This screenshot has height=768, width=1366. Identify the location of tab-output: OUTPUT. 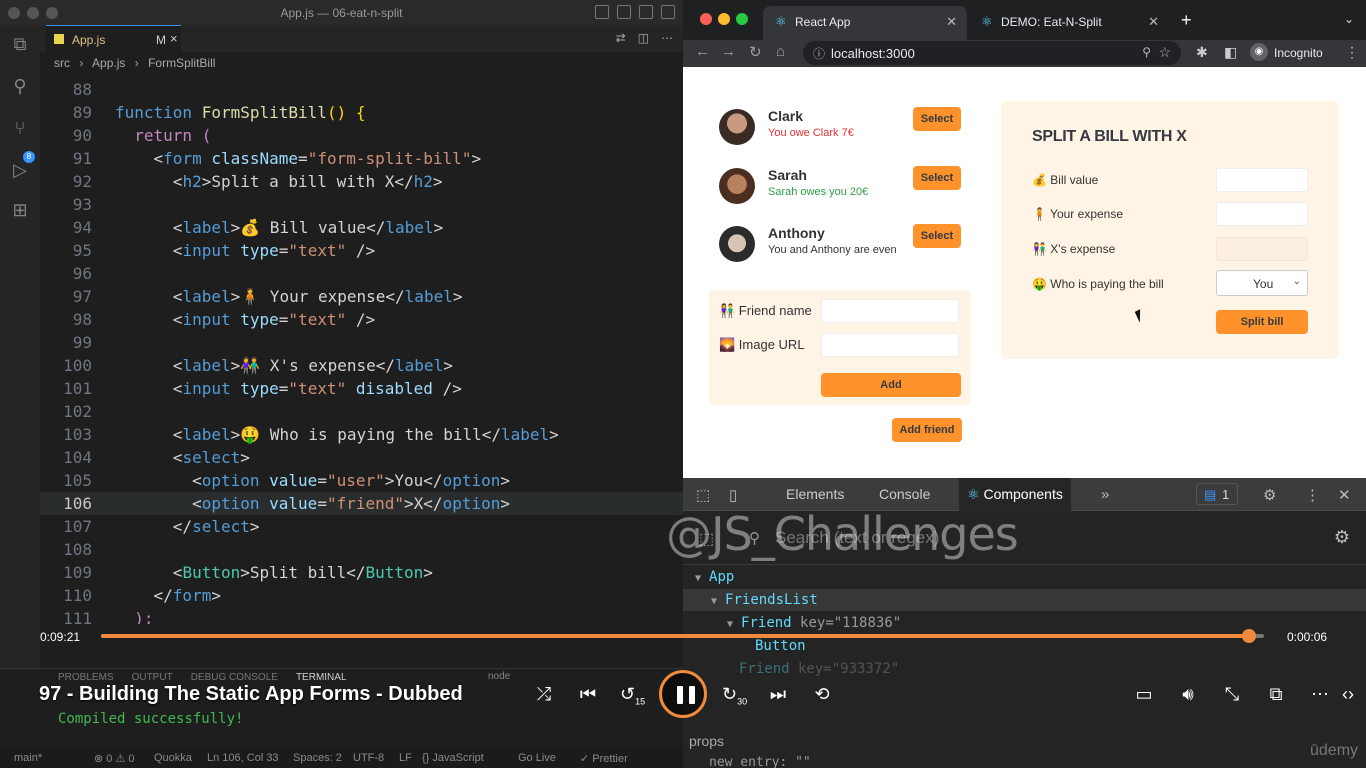
(152, 677).